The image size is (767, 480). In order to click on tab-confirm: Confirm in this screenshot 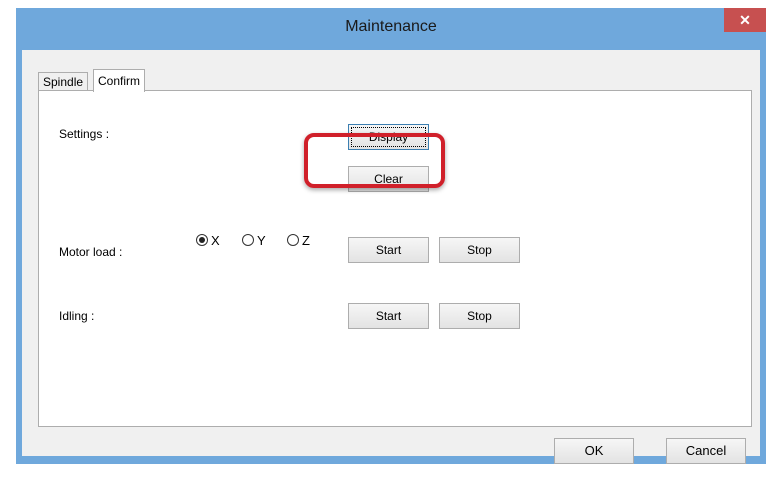, I will do `click(119, 80)`.